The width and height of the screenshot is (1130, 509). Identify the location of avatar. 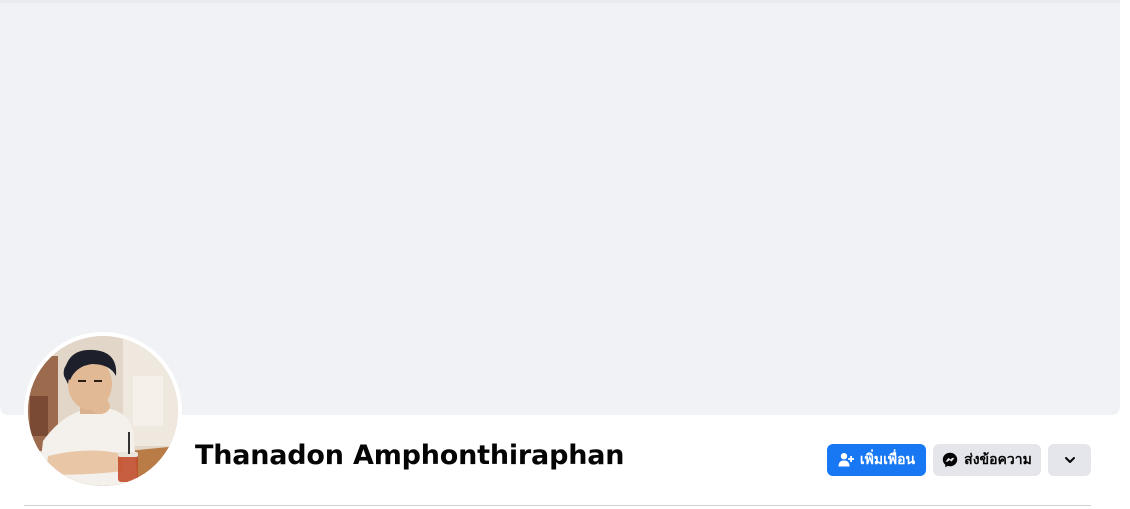
(103, 411).